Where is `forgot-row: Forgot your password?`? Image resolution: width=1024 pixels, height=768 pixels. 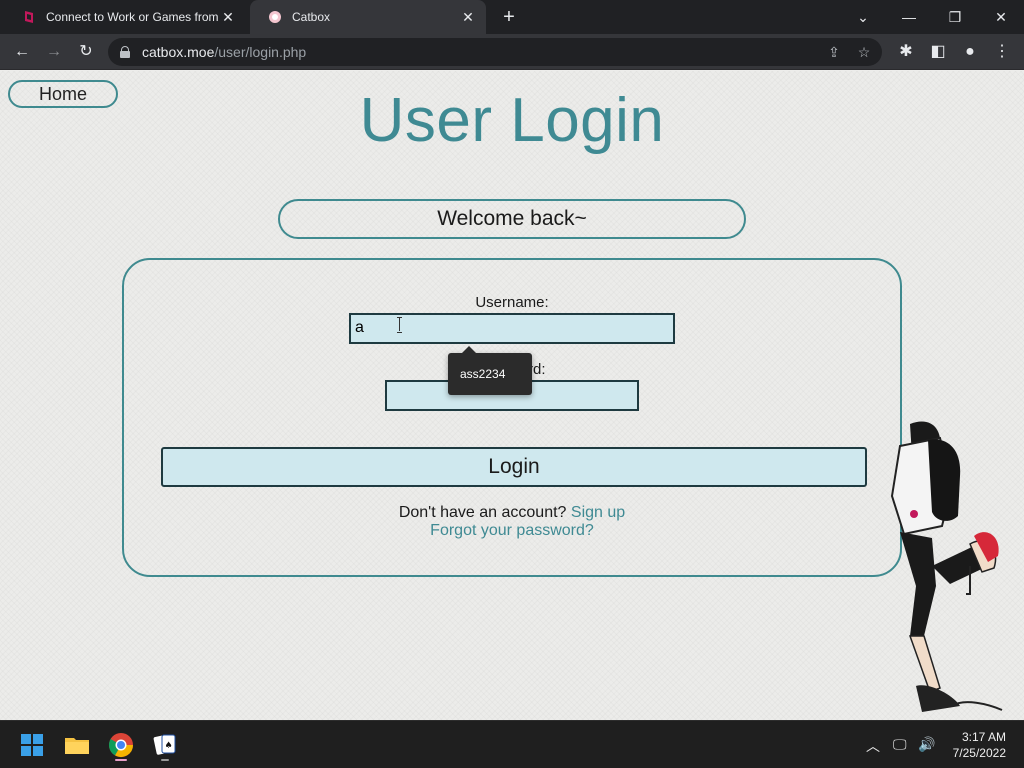 forgot-row: Forgot your password? is located at coordinates (512, 531).